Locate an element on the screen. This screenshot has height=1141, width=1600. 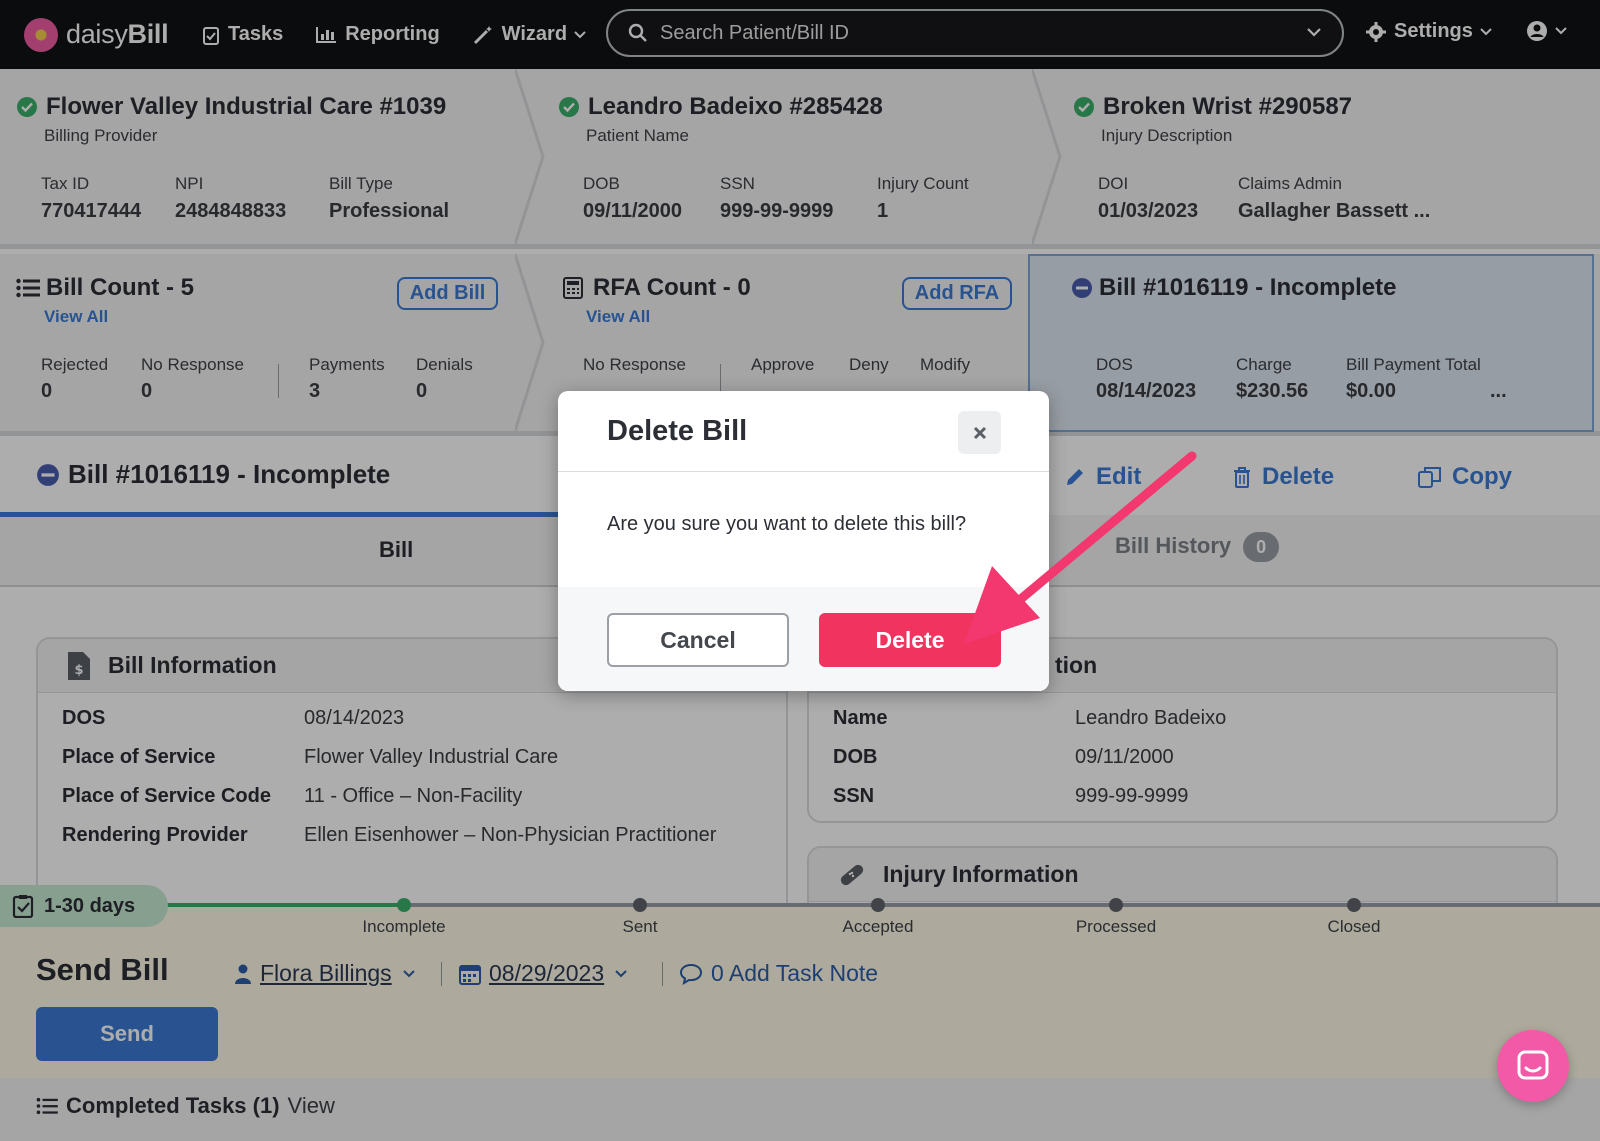
chat-launcher-button is located at coordinates (1533, 1066).